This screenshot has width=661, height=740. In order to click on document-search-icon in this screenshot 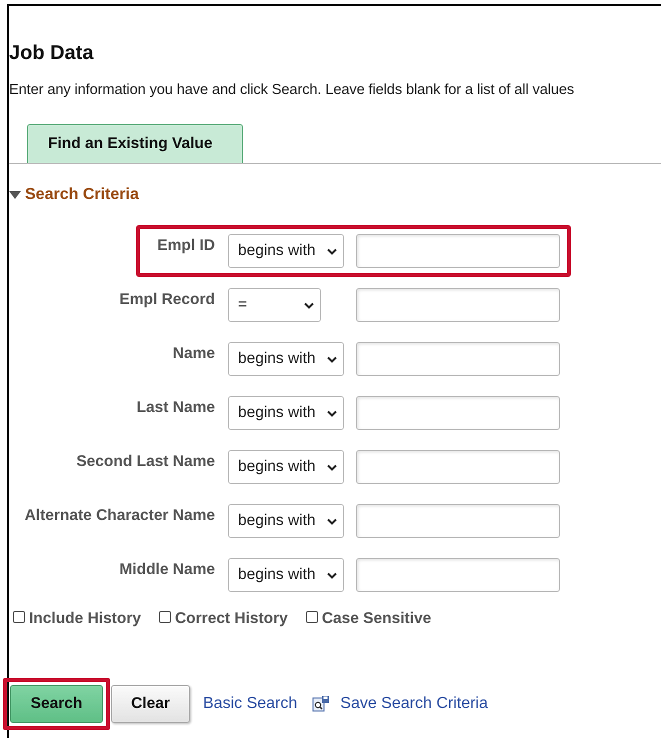, I will do `click(321, 704)`.